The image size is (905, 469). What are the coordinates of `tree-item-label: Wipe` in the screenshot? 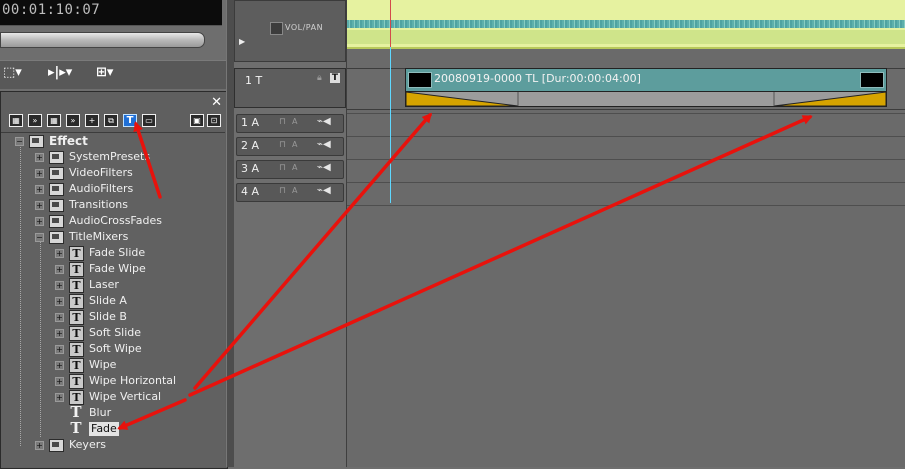 It's located at (103, 364).